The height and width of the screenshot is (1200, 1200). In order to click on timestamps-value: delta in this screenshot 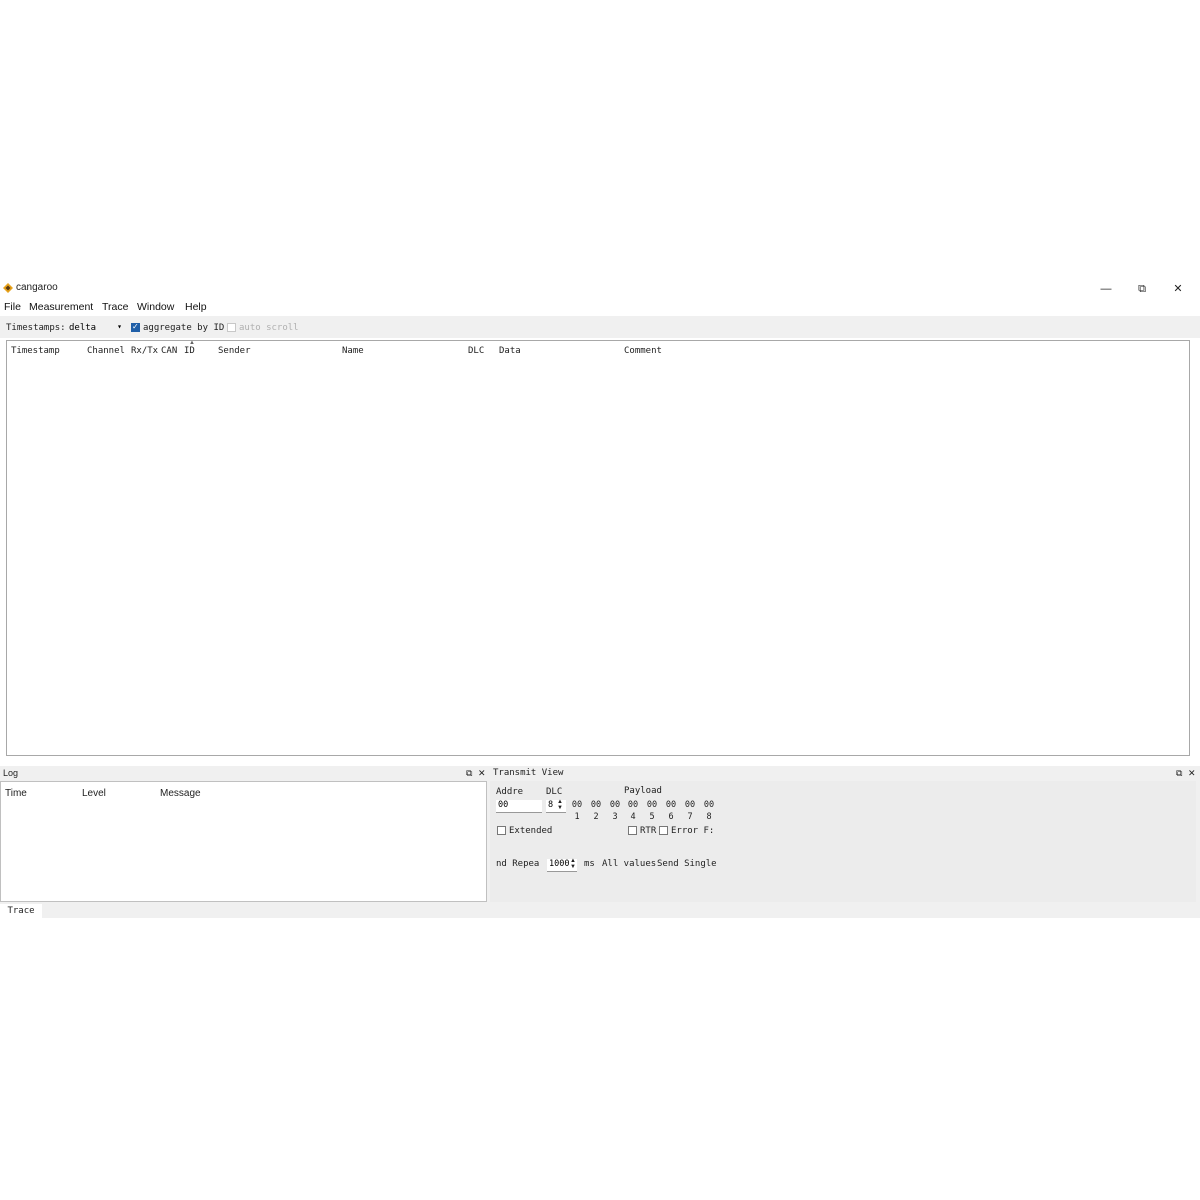, I will do `click(83, 328)`.